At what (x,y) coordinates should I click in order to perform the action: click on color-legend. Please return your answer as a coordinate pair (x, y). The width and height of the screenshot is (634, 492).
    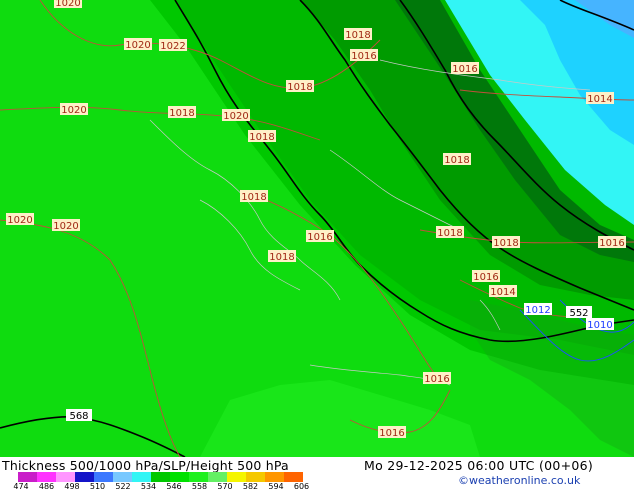
    Looking at the image, I should click on (160, 477).